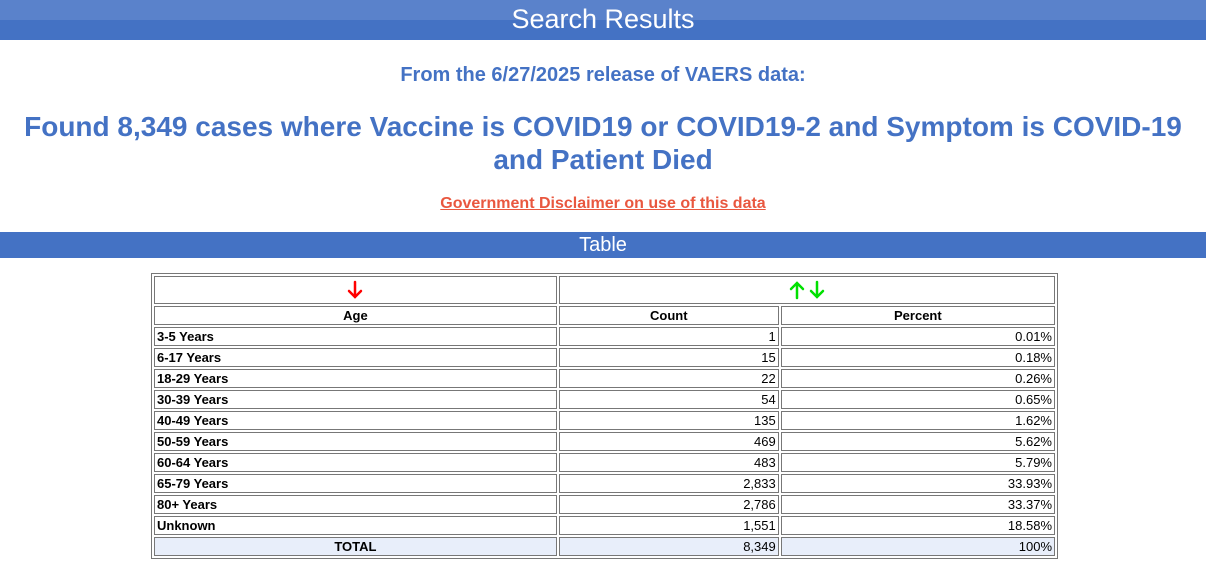  Describe the element at coordinates (355, 399) in the screenshot. I see `age-cell: 30-39 Years` at that location.